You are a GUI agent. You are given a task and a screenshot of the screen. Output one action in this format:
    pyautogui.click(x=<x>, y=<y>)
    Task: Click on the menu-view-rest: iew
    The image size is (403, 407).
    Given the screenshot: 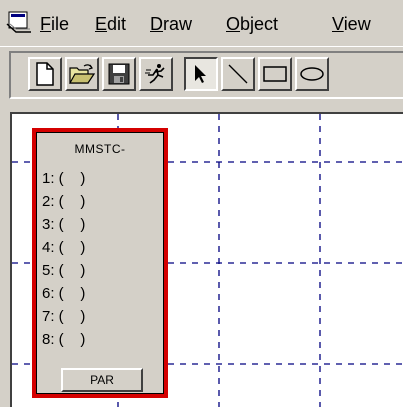 What is the action you would take?
    pyautogui.click(x=357, y=24)
    